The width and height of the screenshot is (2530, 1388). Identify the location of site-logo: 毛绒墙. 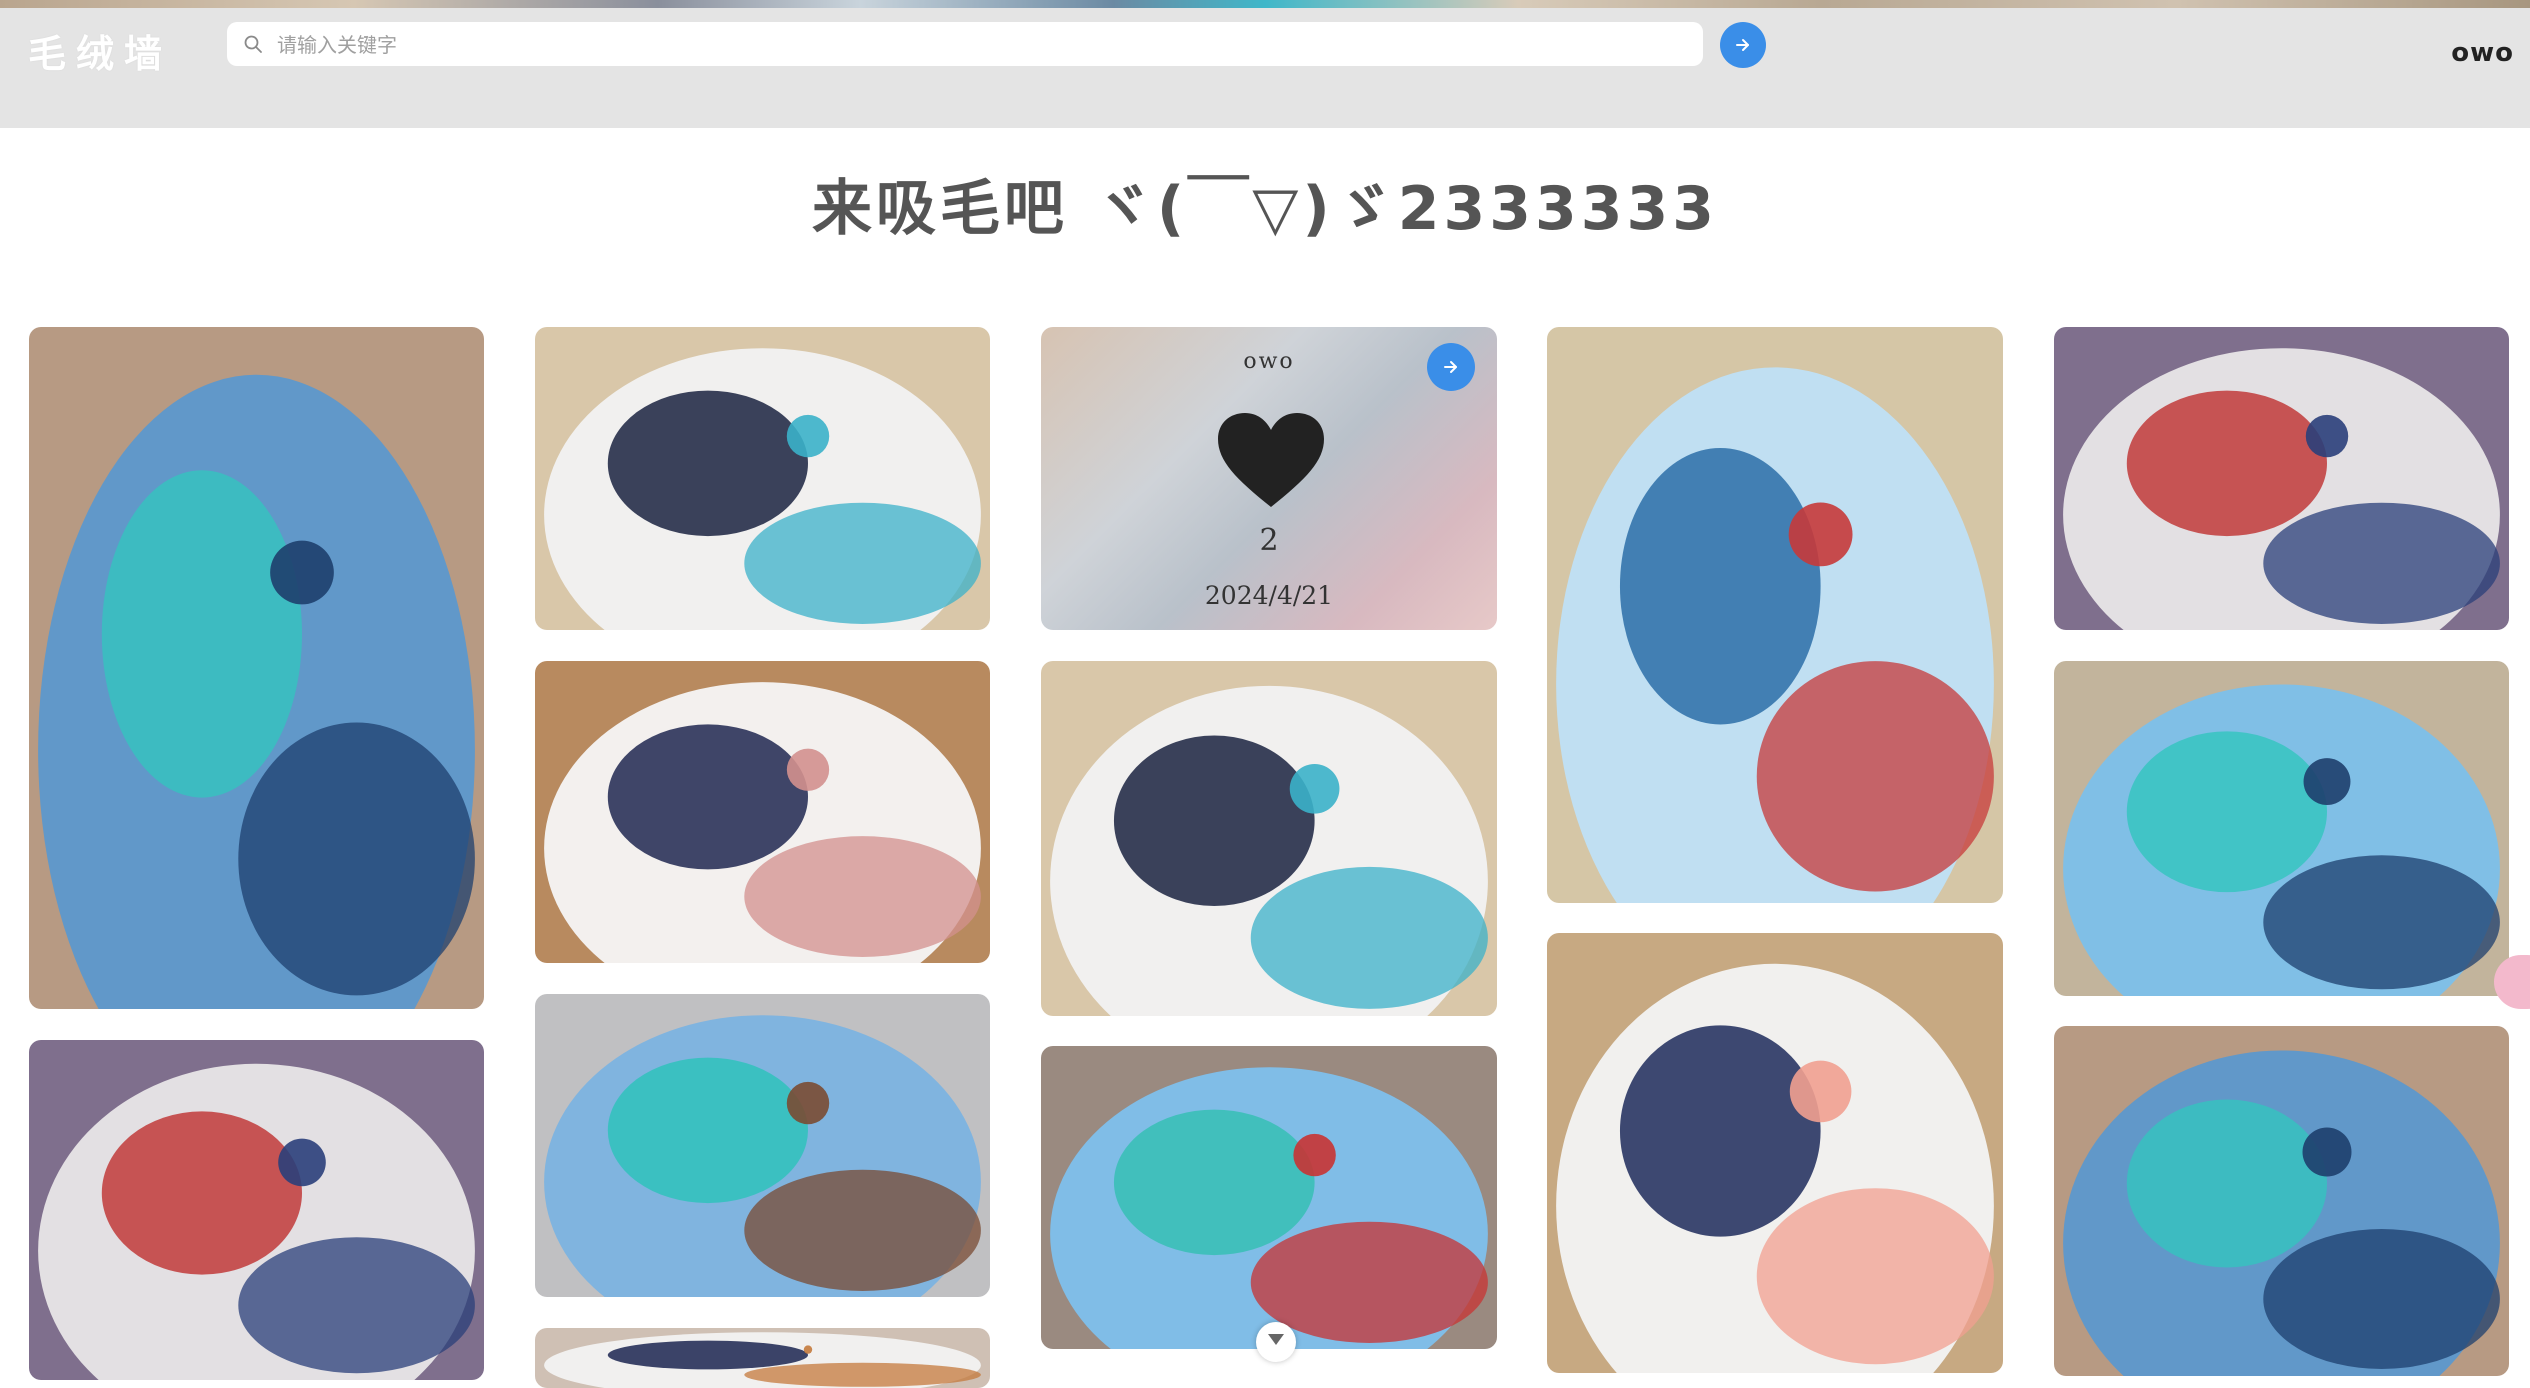
(100, 54).